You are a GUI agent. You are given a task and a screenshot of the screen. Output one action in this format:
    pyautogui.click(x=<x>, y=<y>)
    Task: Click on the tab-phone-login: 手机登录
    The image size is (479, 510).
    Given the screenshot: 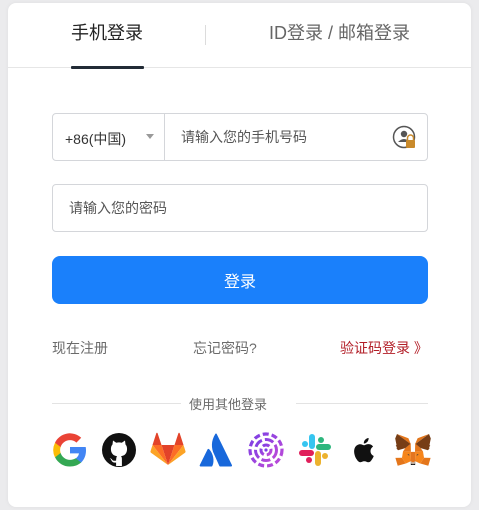 What is the action you would take?
    pyautogui.click(x=107, y=36)
    